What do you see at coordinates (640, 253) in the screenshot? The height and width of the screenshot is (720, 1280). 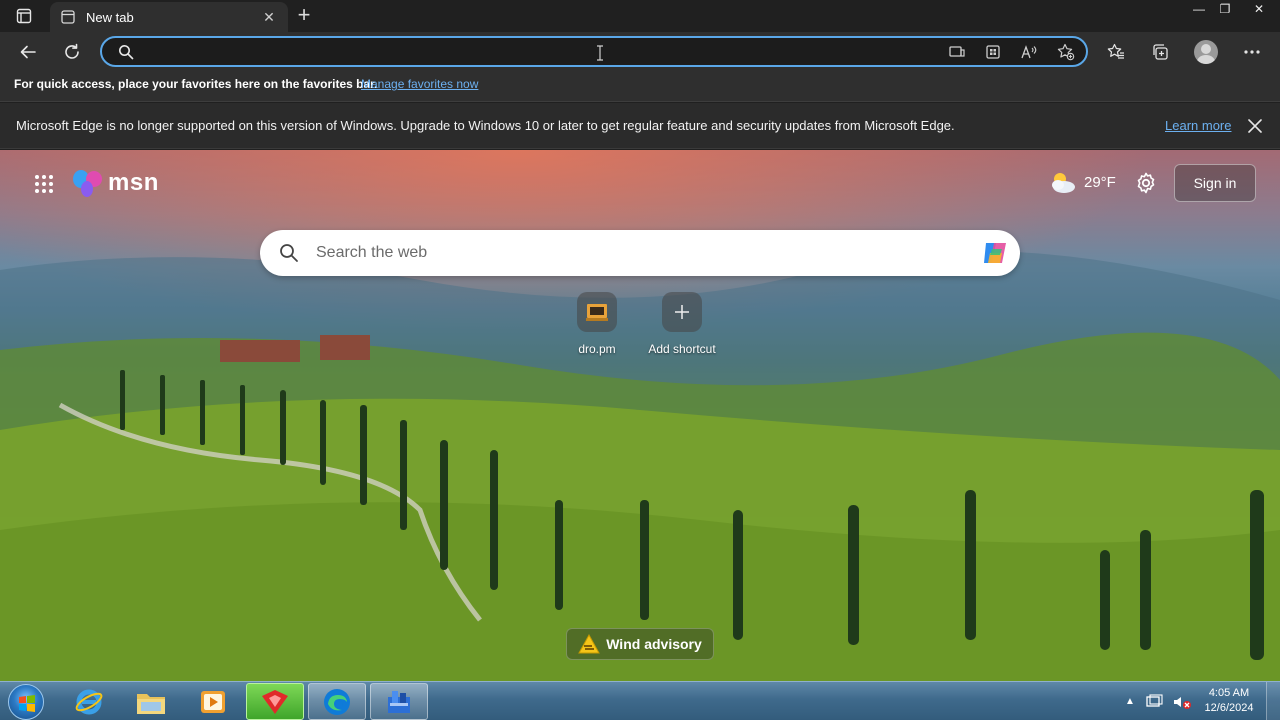 I see `web-search-box: Search the web` at bounding box center [640, 253].